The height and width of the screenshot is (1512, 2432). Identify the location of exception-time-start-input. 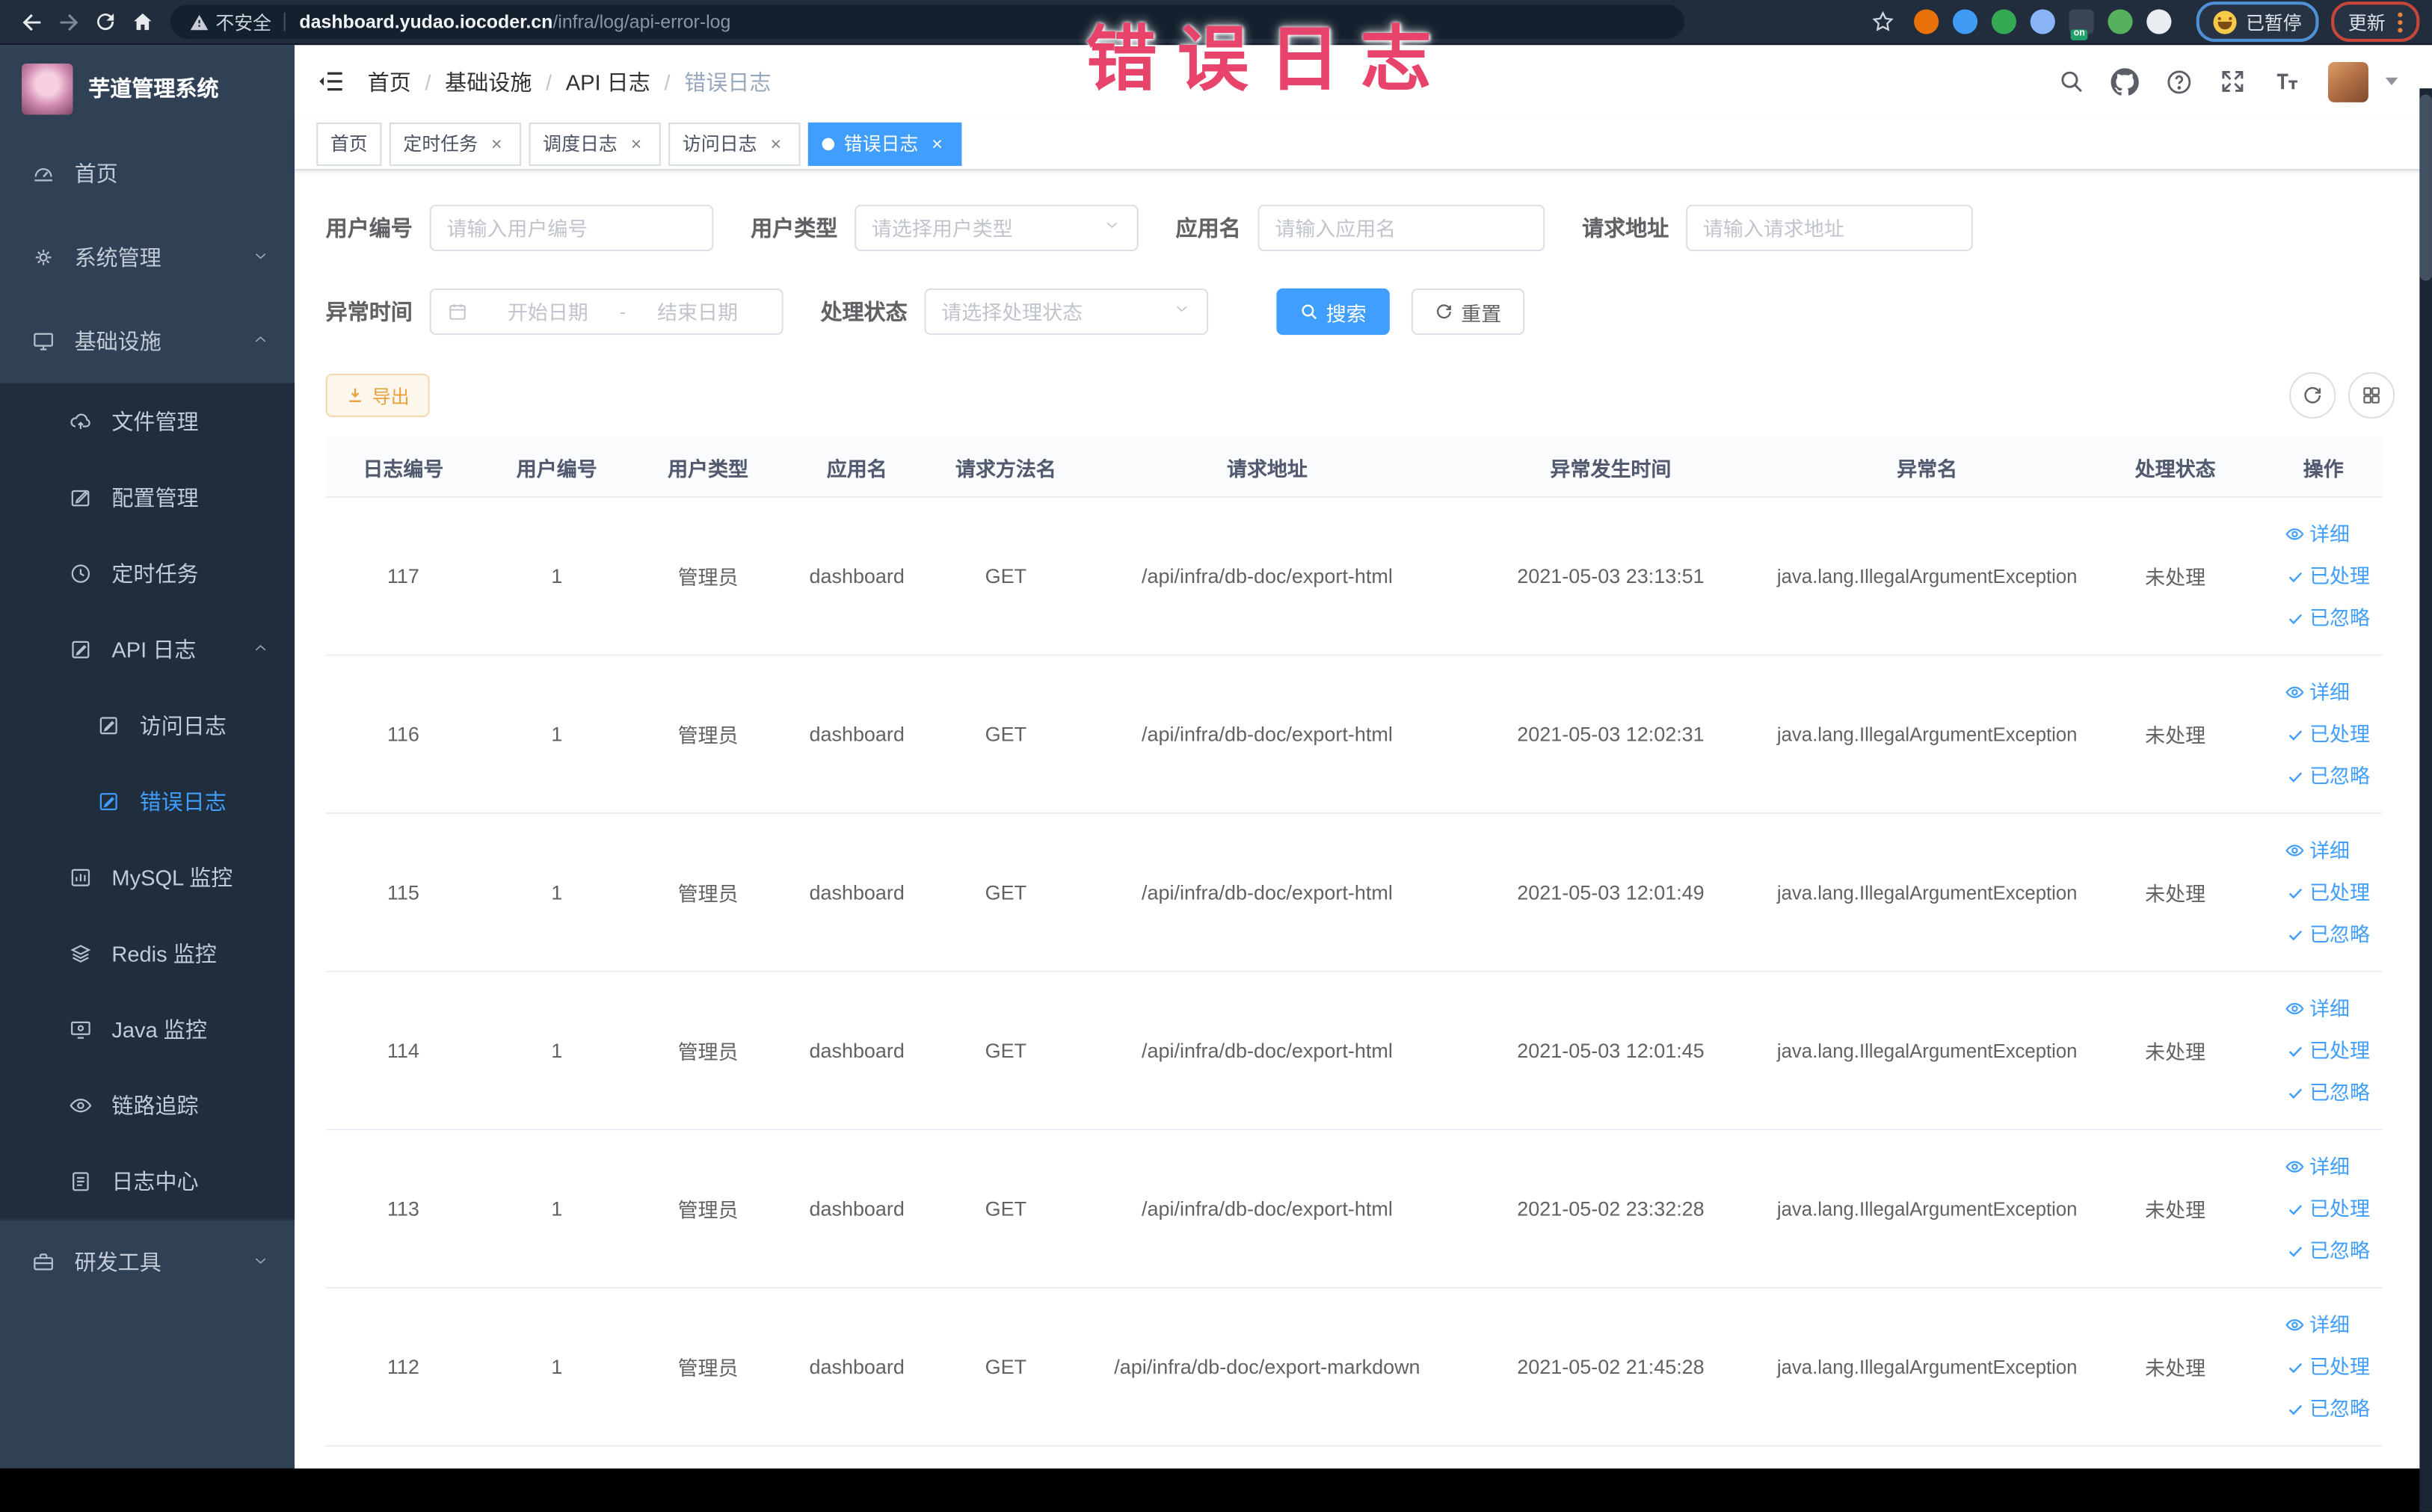
(548, 312).